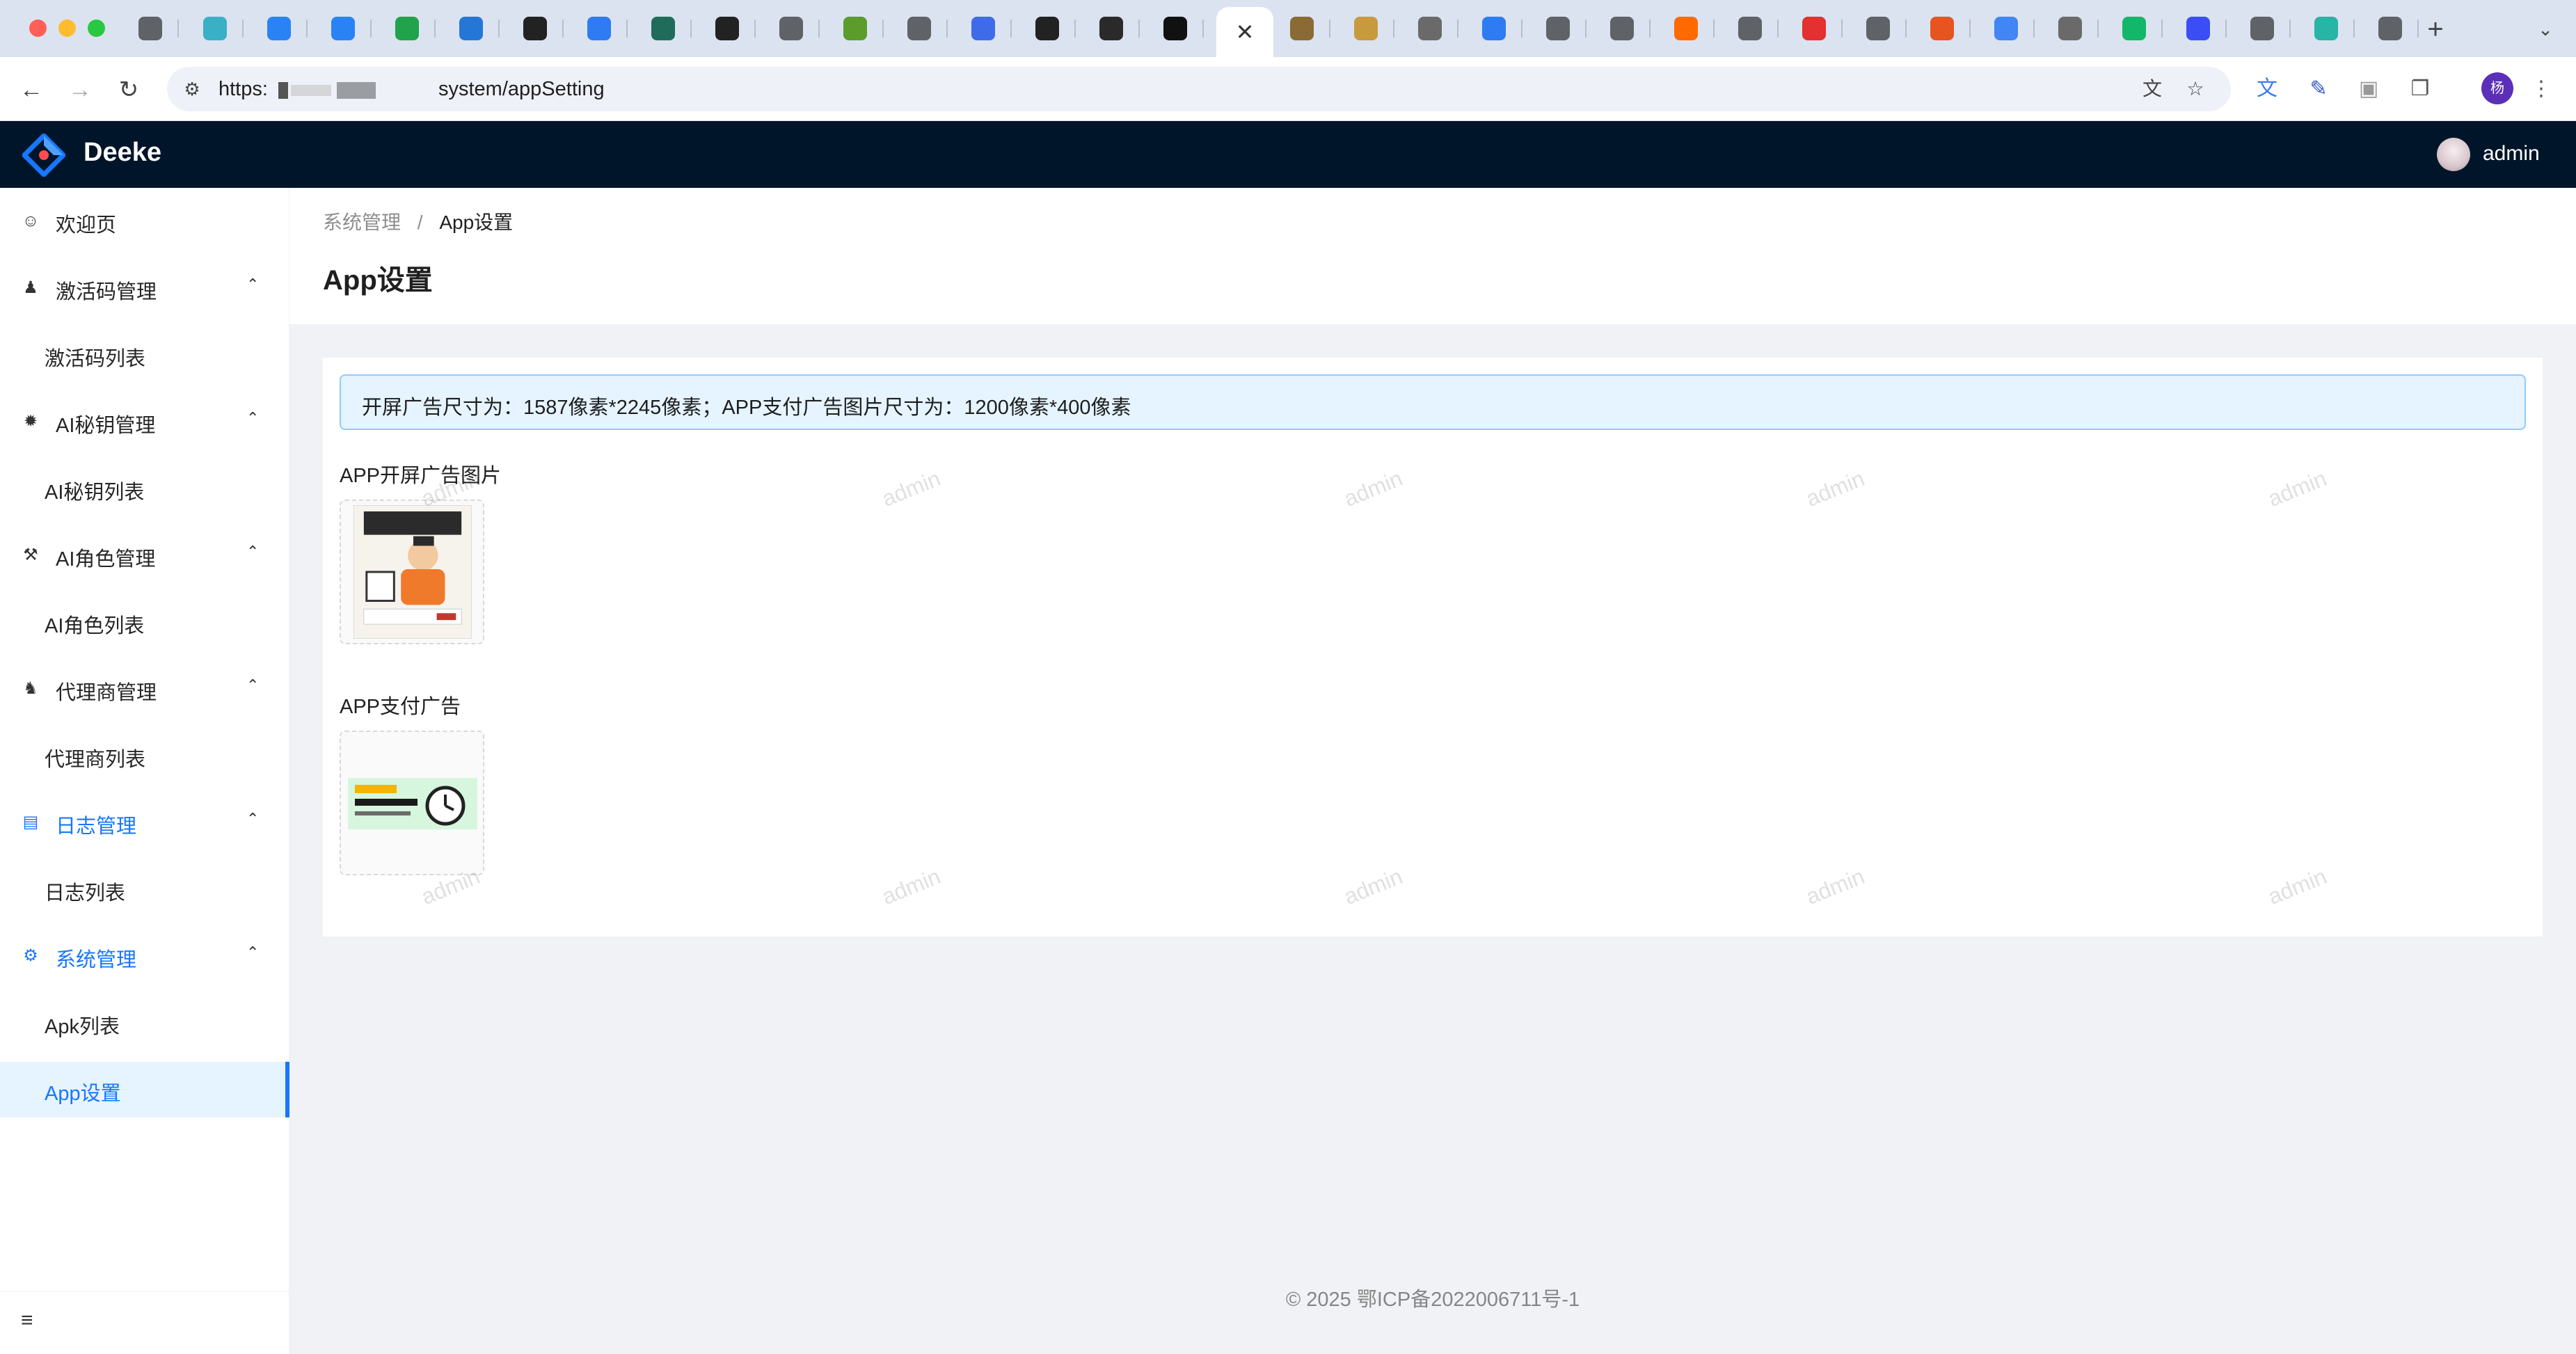 The width and height of the screenshot is (2576, 1354). Describe the element at coordinates (144, 956) in the screenshot. I see `sidebar-group-system: ⚙ 系统管理 ⌃` at that location.